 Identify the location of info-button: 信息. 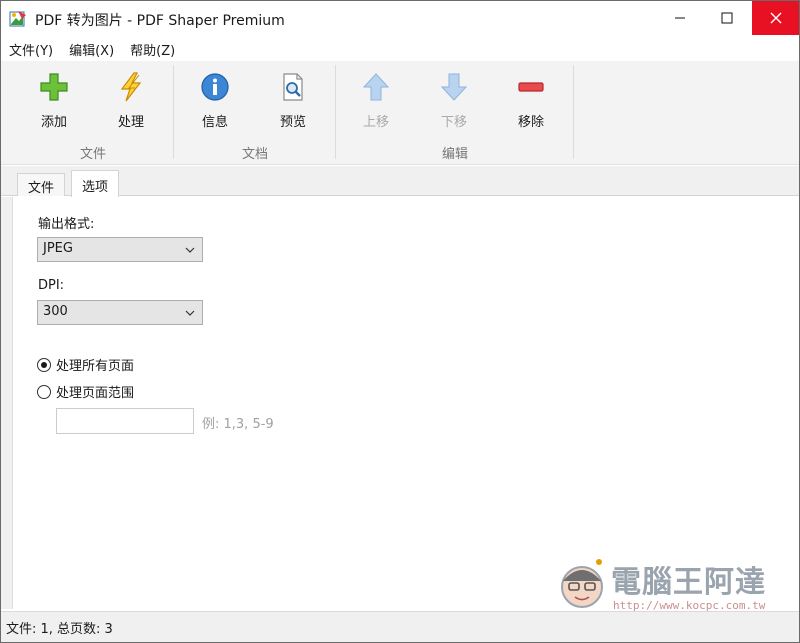
(215, 101).